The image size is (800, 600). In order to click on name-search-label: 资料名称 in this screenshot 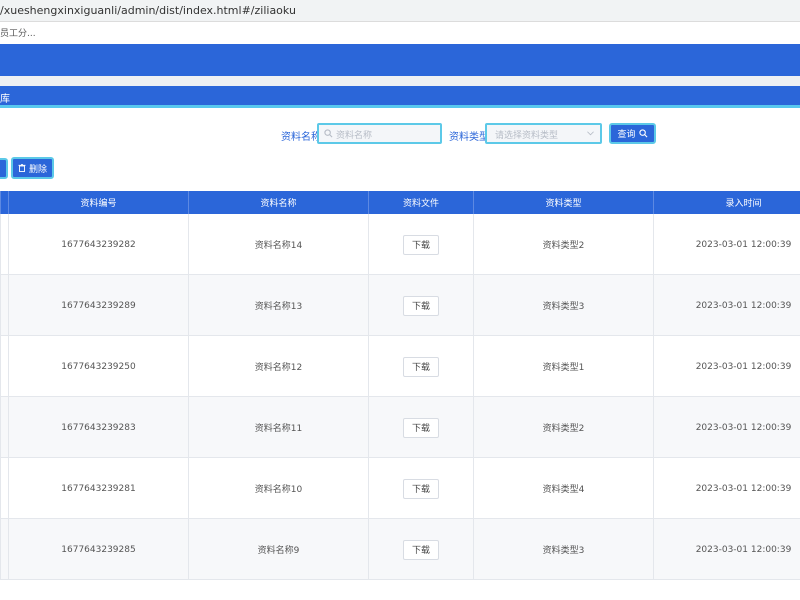, I will do `click(301, 137)`.